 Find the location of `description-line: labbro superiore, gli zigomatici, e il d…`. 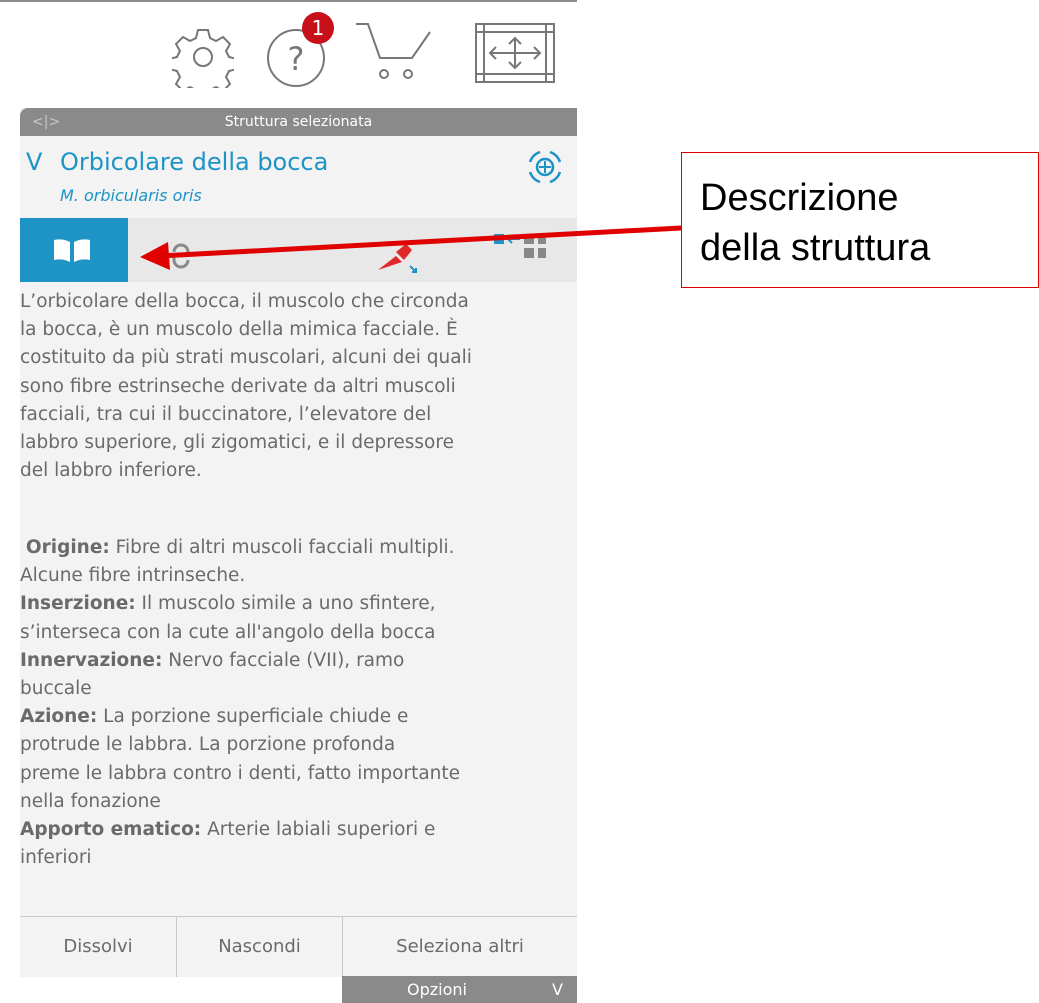

description-line: labbro superiore, gli zigomatici, e il d… is located at coordinates (237, 443).